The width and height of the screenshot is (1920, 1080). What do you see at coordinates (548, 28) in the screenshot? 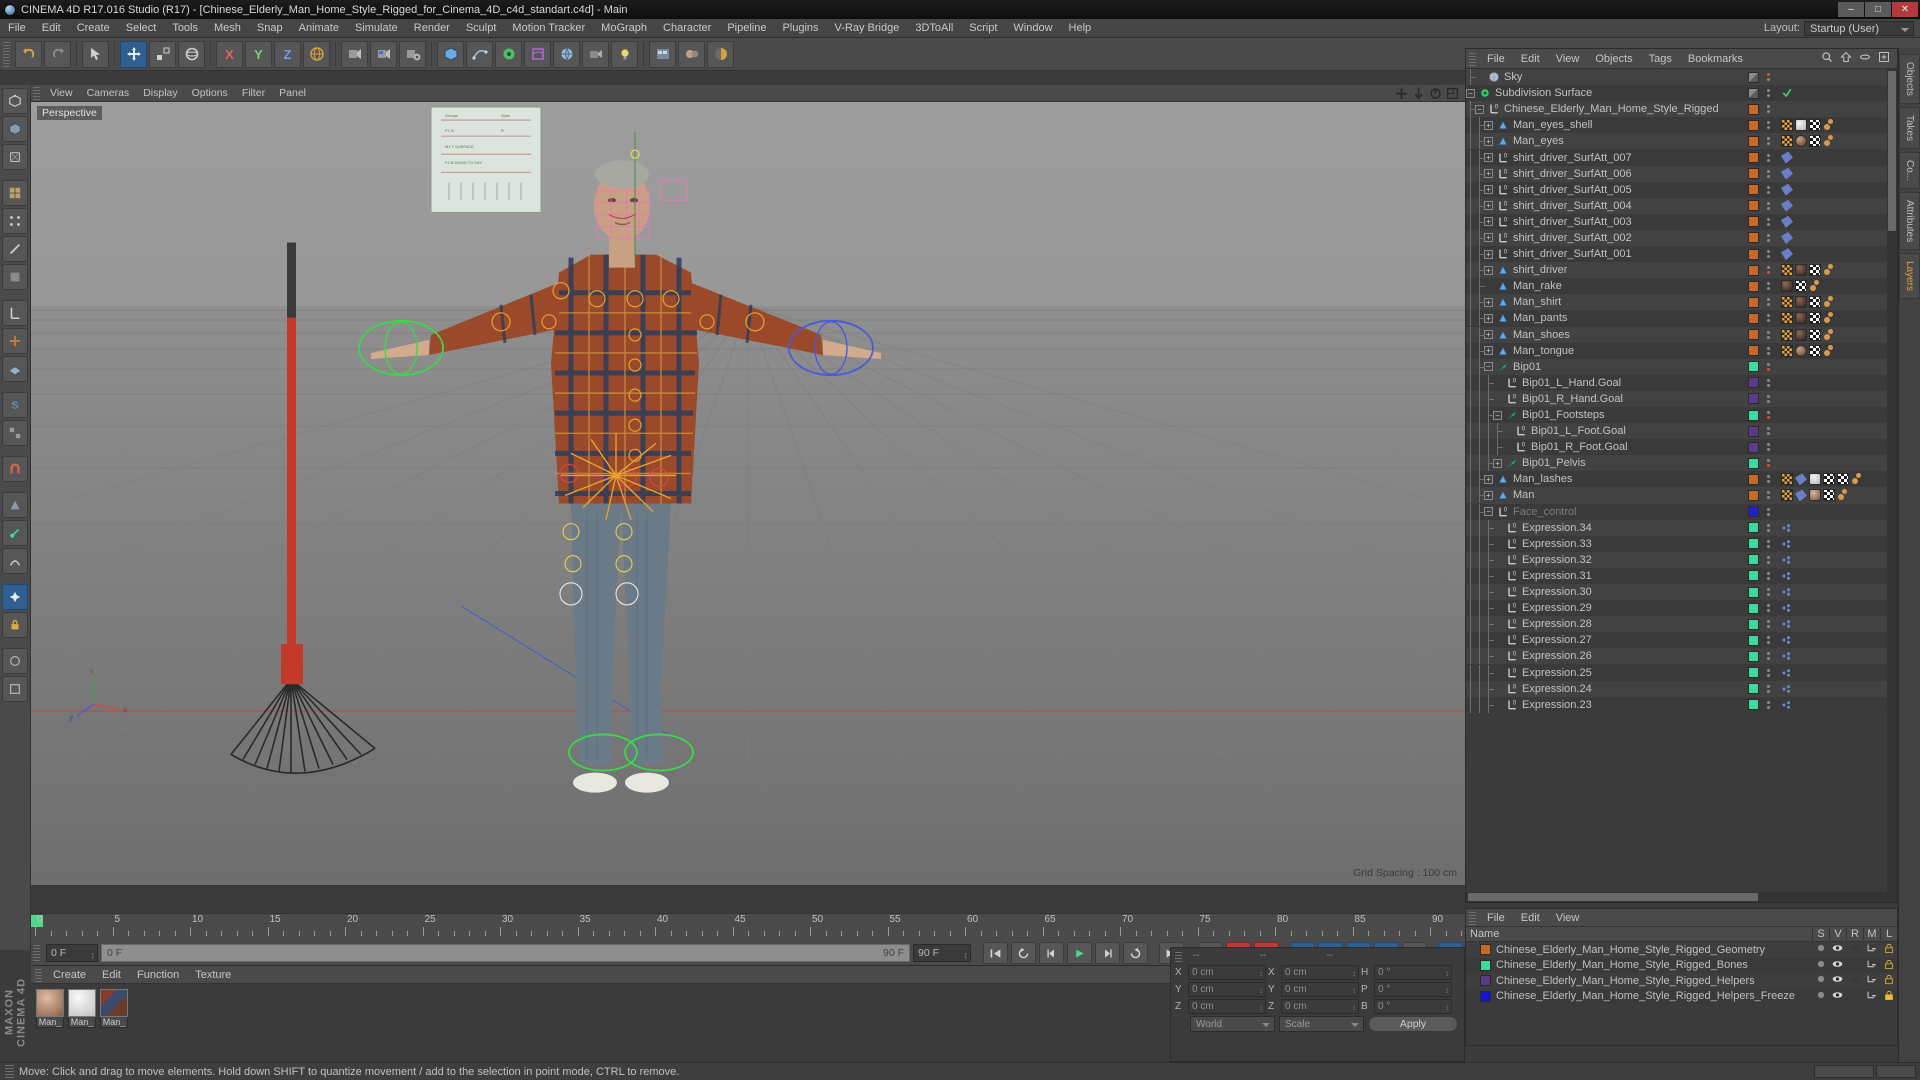
I see `menu-motion-tracker: Motion Tracker` at bounding box center [548, 28].